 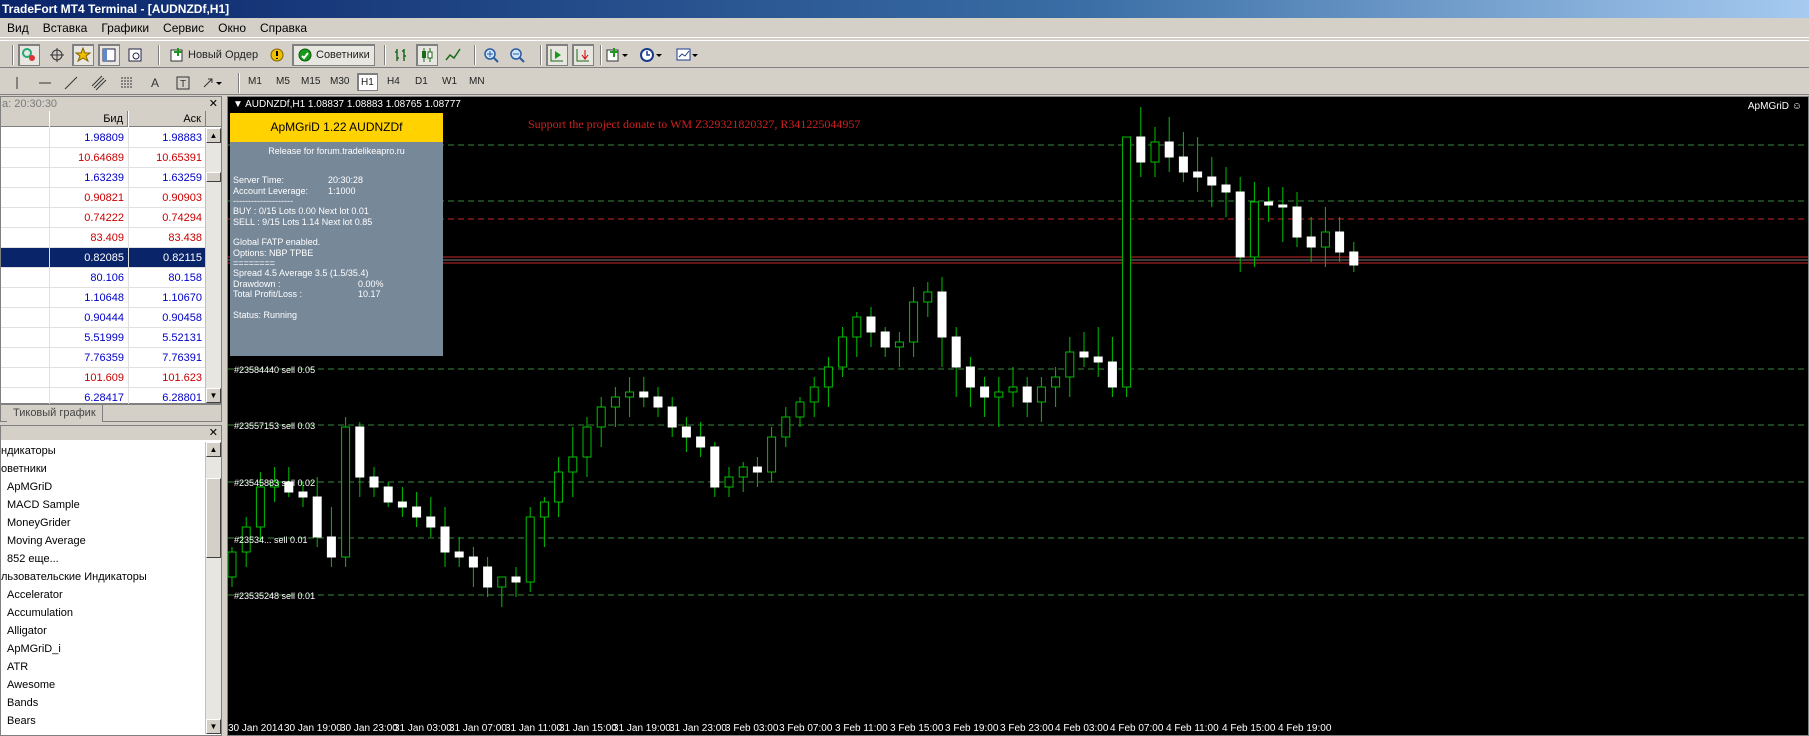 I want to click on chart-menu-arrow-icon: ▼, so click(x=238, y=104).